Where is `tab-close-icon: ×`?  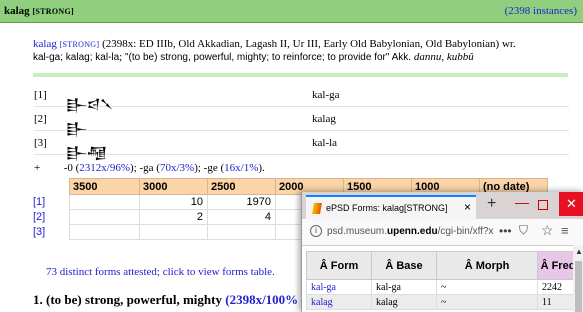 tab-close-icon: × is located at coordinates (467, 207).